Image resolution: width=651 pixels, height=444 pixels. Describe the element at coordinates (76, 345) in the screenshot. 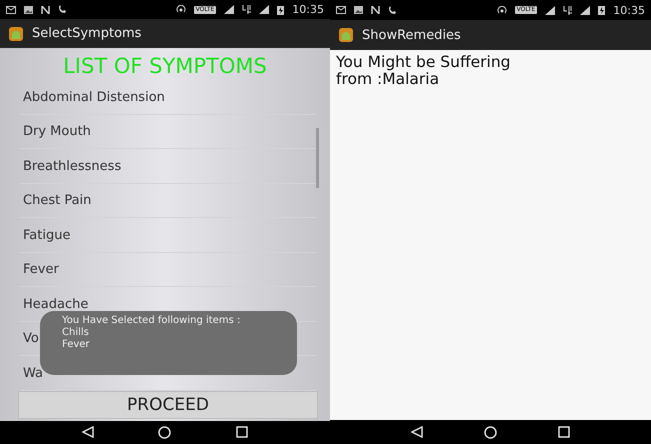

I see `toast-line: Fever` at that location.